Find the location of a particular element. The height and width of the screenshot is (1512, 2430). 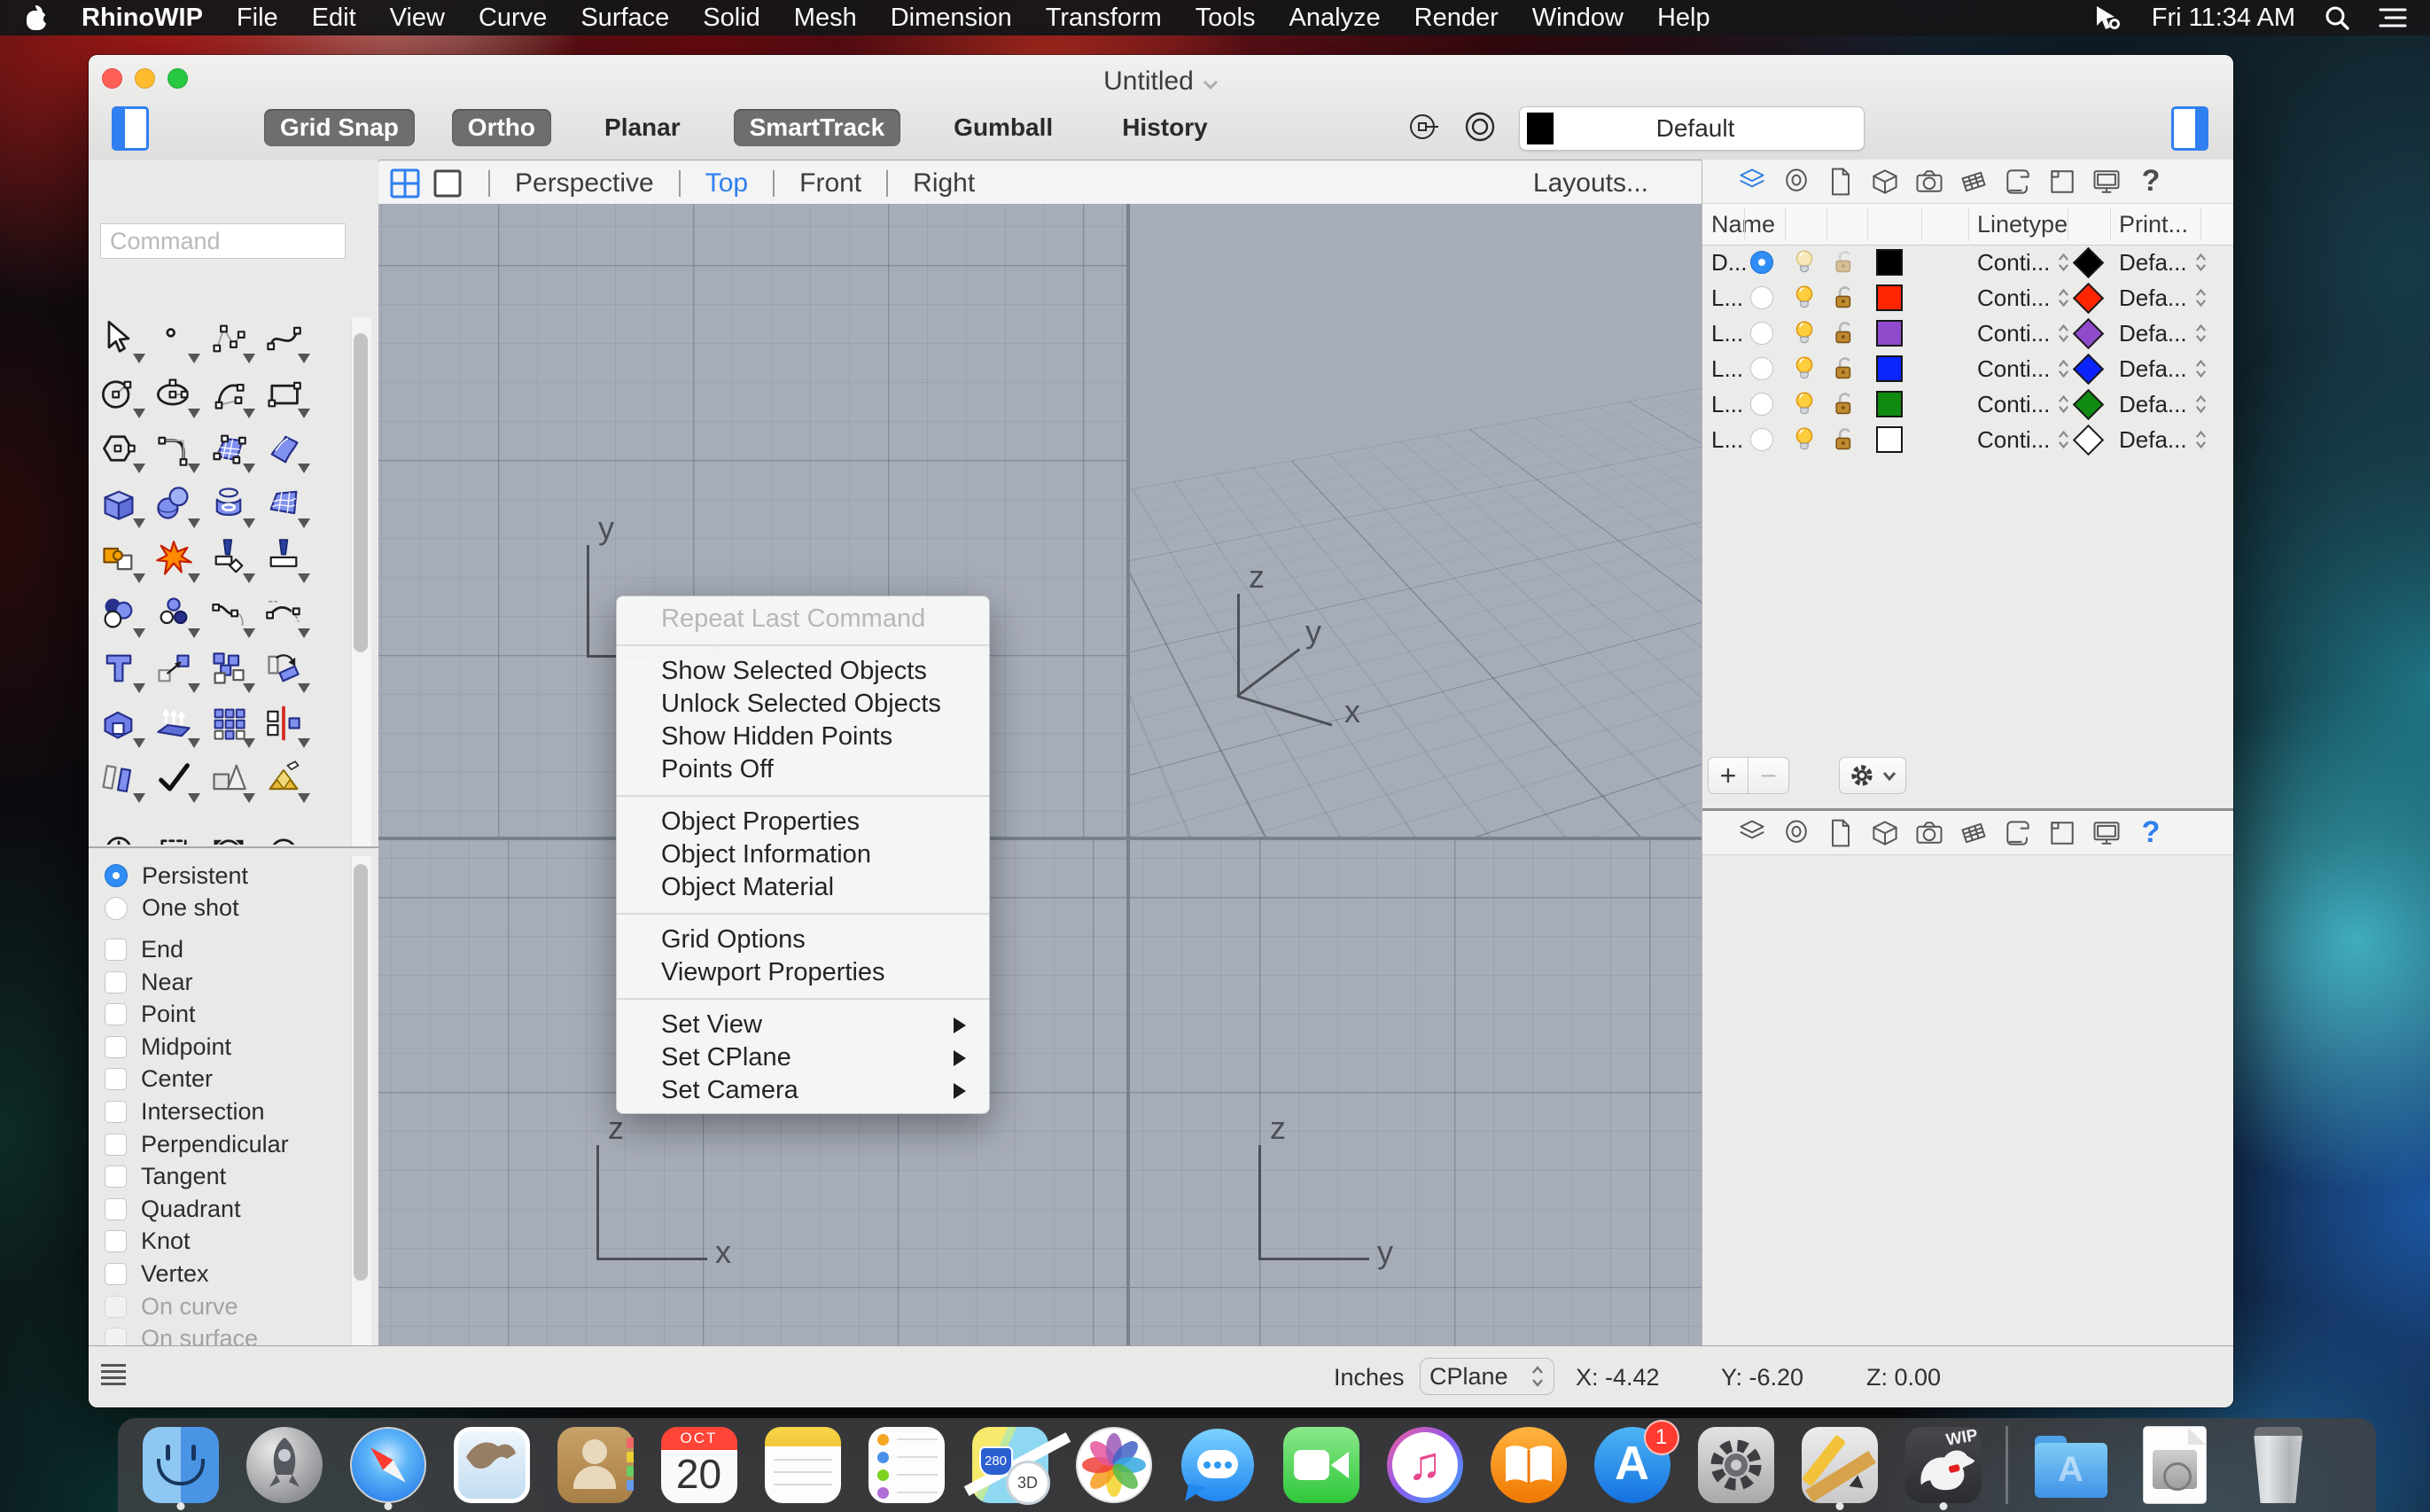

tool-ellipse is located at coordinates (176, 395).